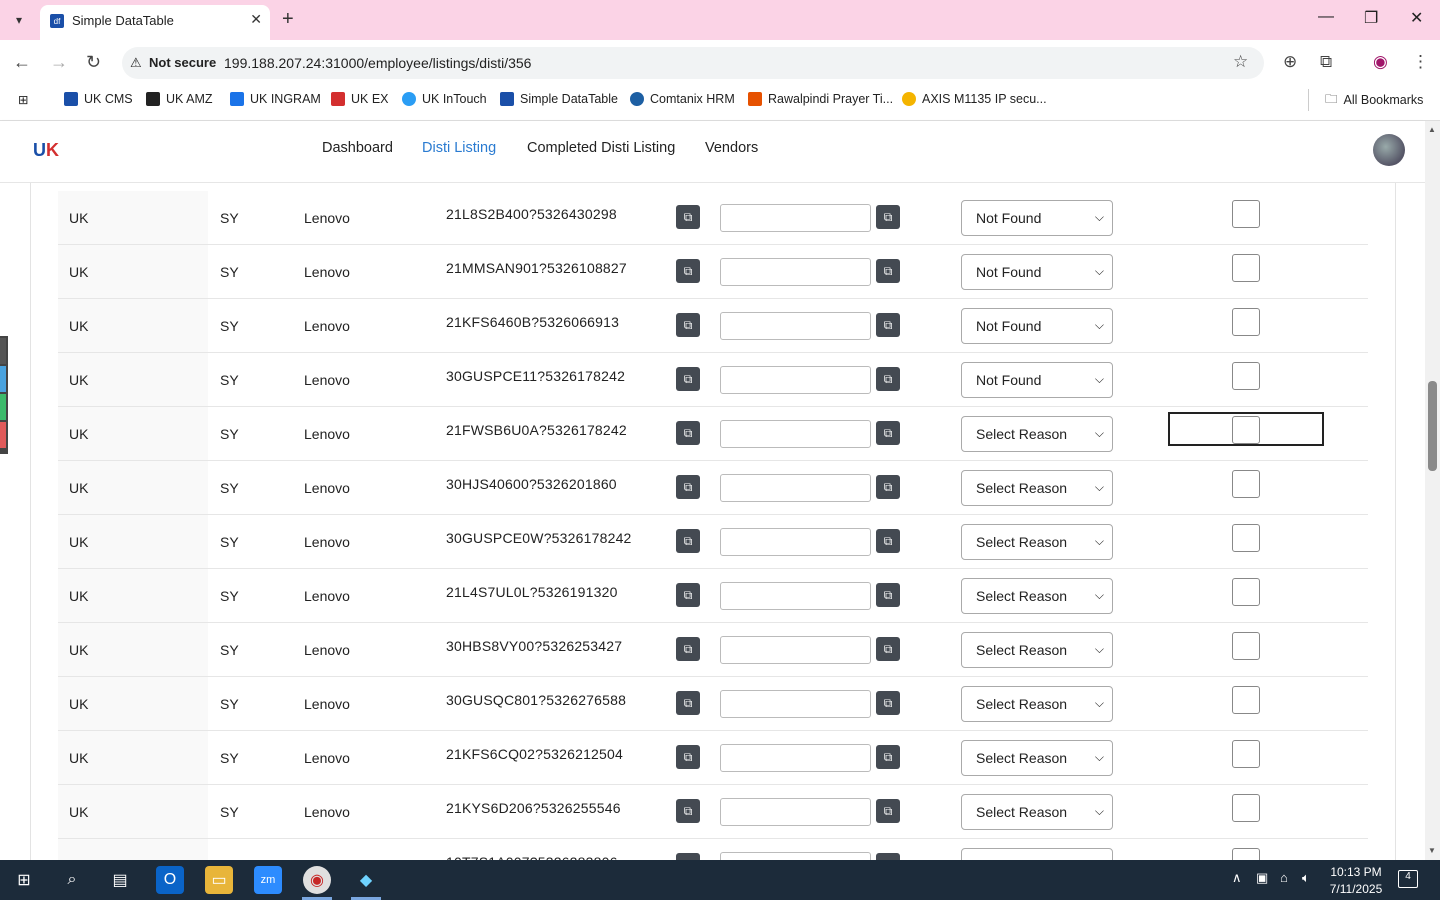 The height and width of the screenshot is (900, 1440). Describe the element at coordinates (46, 150) in the screenshot. I see `logo: UK` at that location.